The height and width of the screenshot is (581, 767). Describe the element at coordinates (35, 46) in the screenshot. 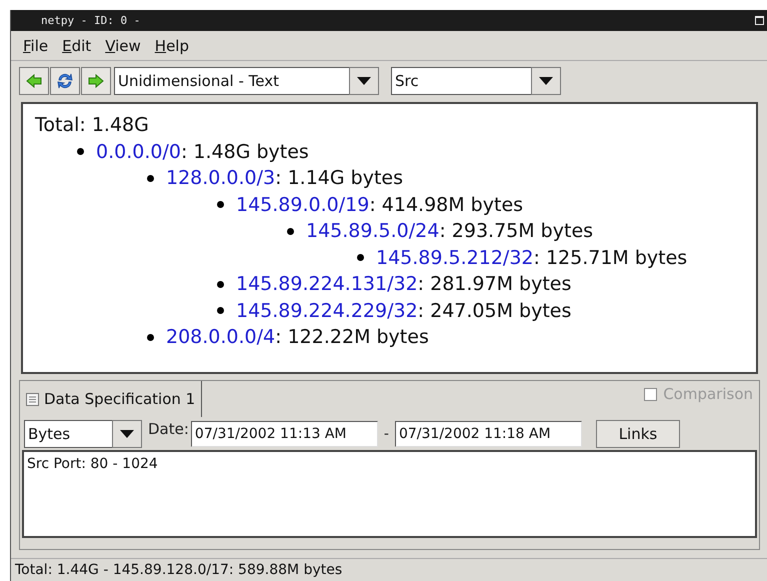

I see `menu-item: File` at that location.